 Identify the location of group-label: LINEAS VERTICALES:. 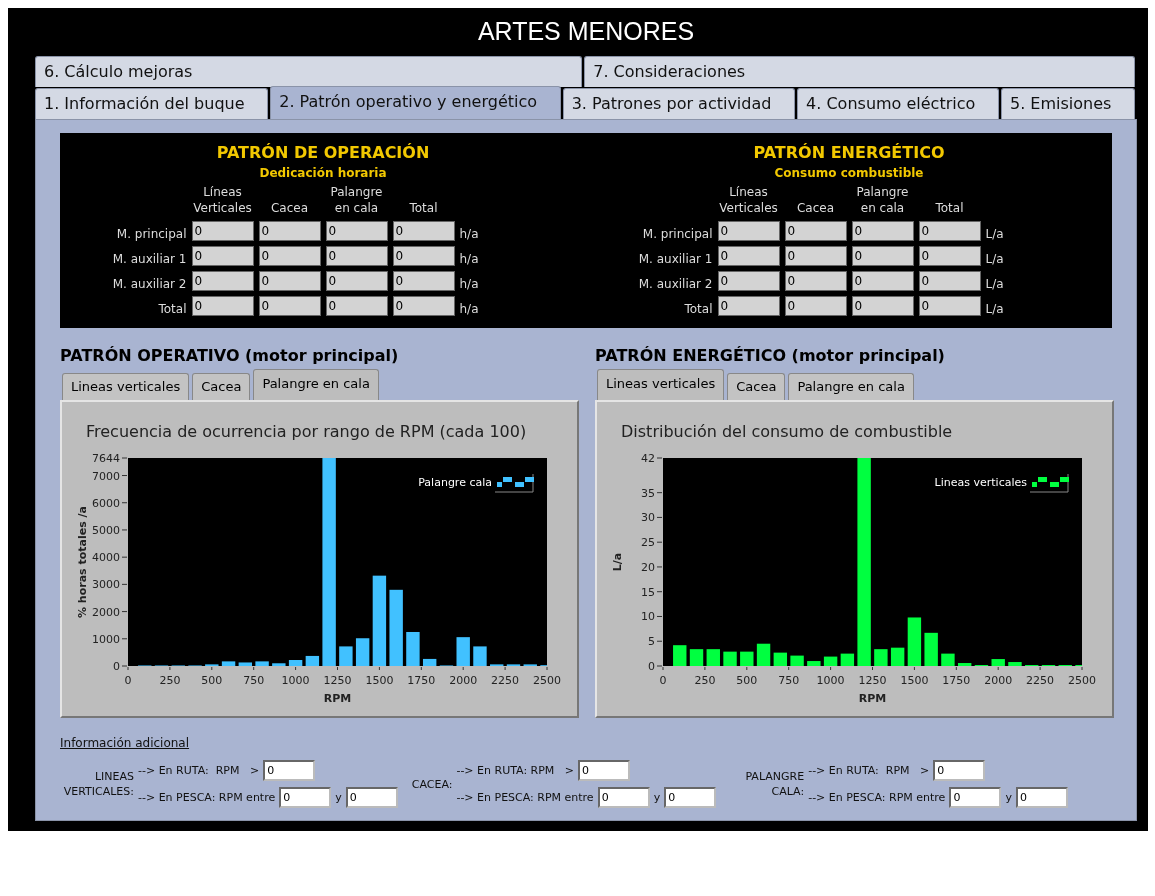
(98, 784).